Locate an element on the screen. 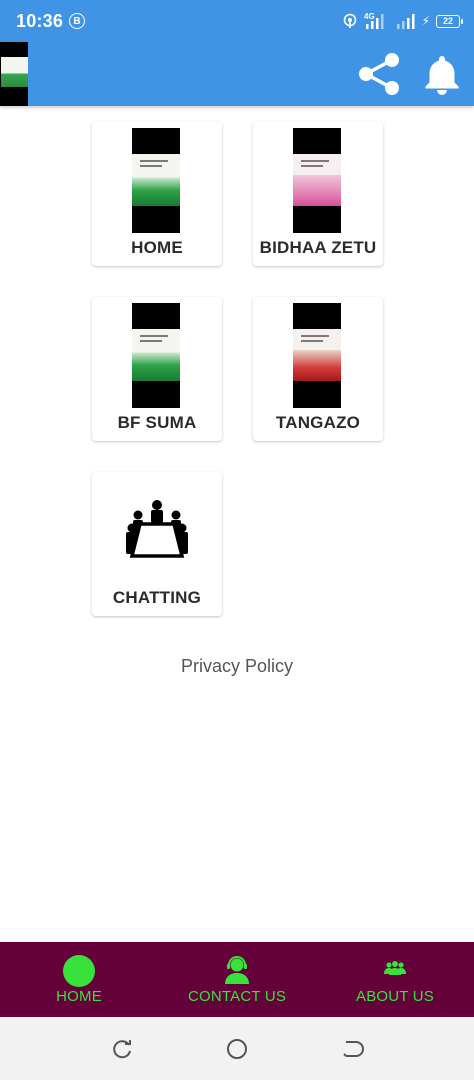  bottom-navigation: HOME CONTACT US ABOUT US is located at coordinates (237, 979).